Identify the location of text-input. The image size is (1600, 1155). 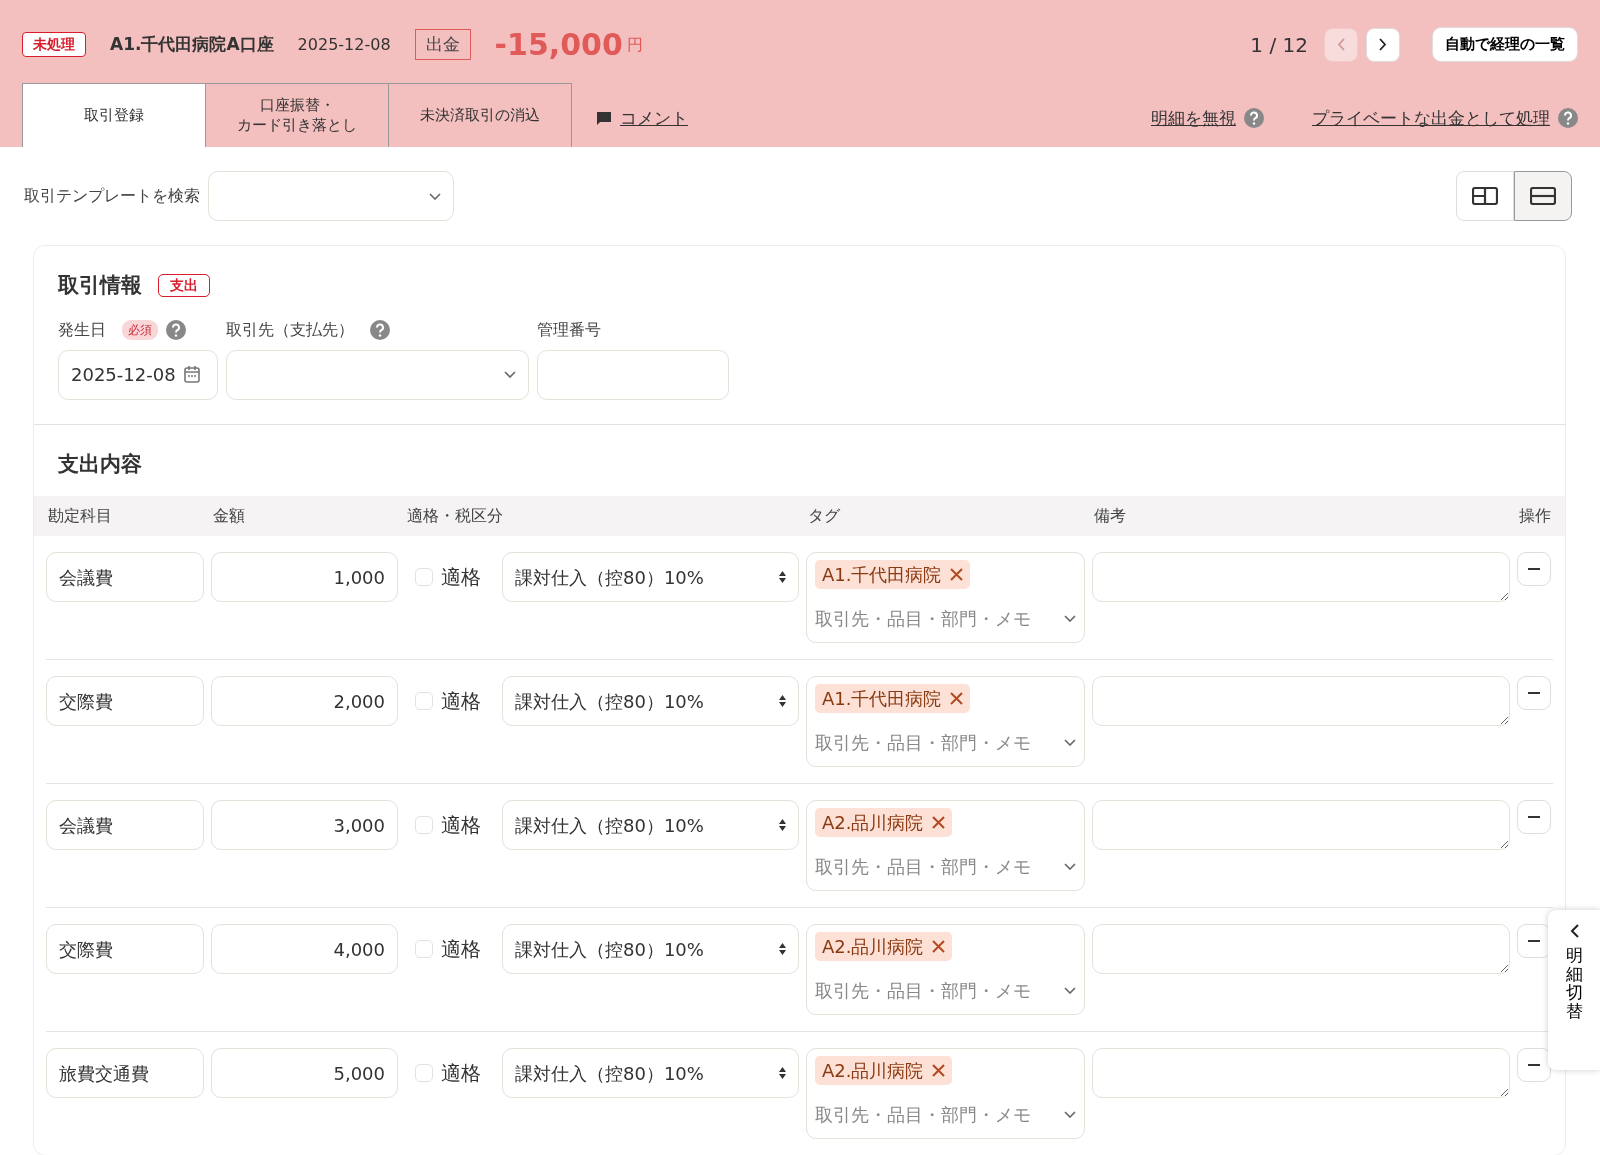
(633, 374).